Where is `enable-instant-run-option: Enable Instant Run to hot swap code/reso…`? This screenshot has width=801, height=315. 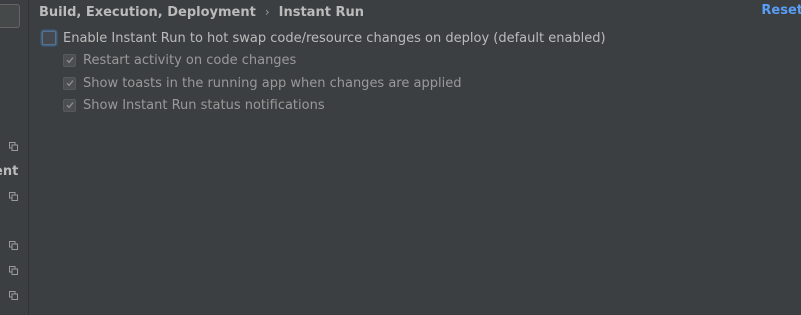 enable-instant-run-option: Enable Instant Run to hot swap code/reso… is located at coordinates (324, 38).